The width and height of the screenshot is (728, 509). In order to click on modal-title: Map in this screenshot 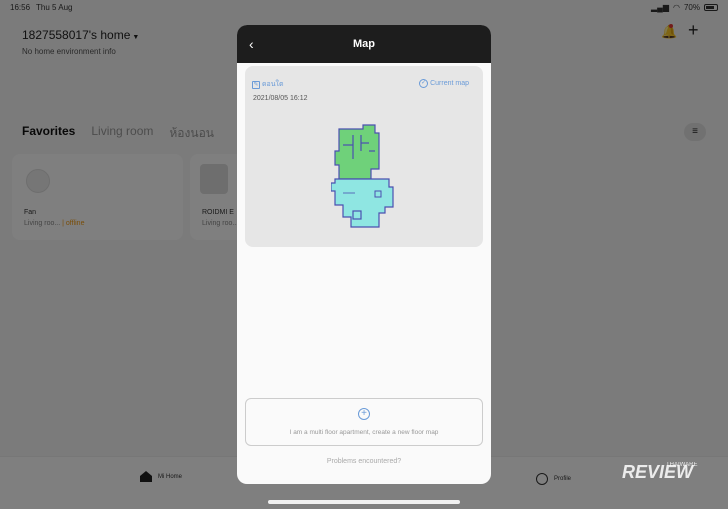, I will do `click(364, 44)`.